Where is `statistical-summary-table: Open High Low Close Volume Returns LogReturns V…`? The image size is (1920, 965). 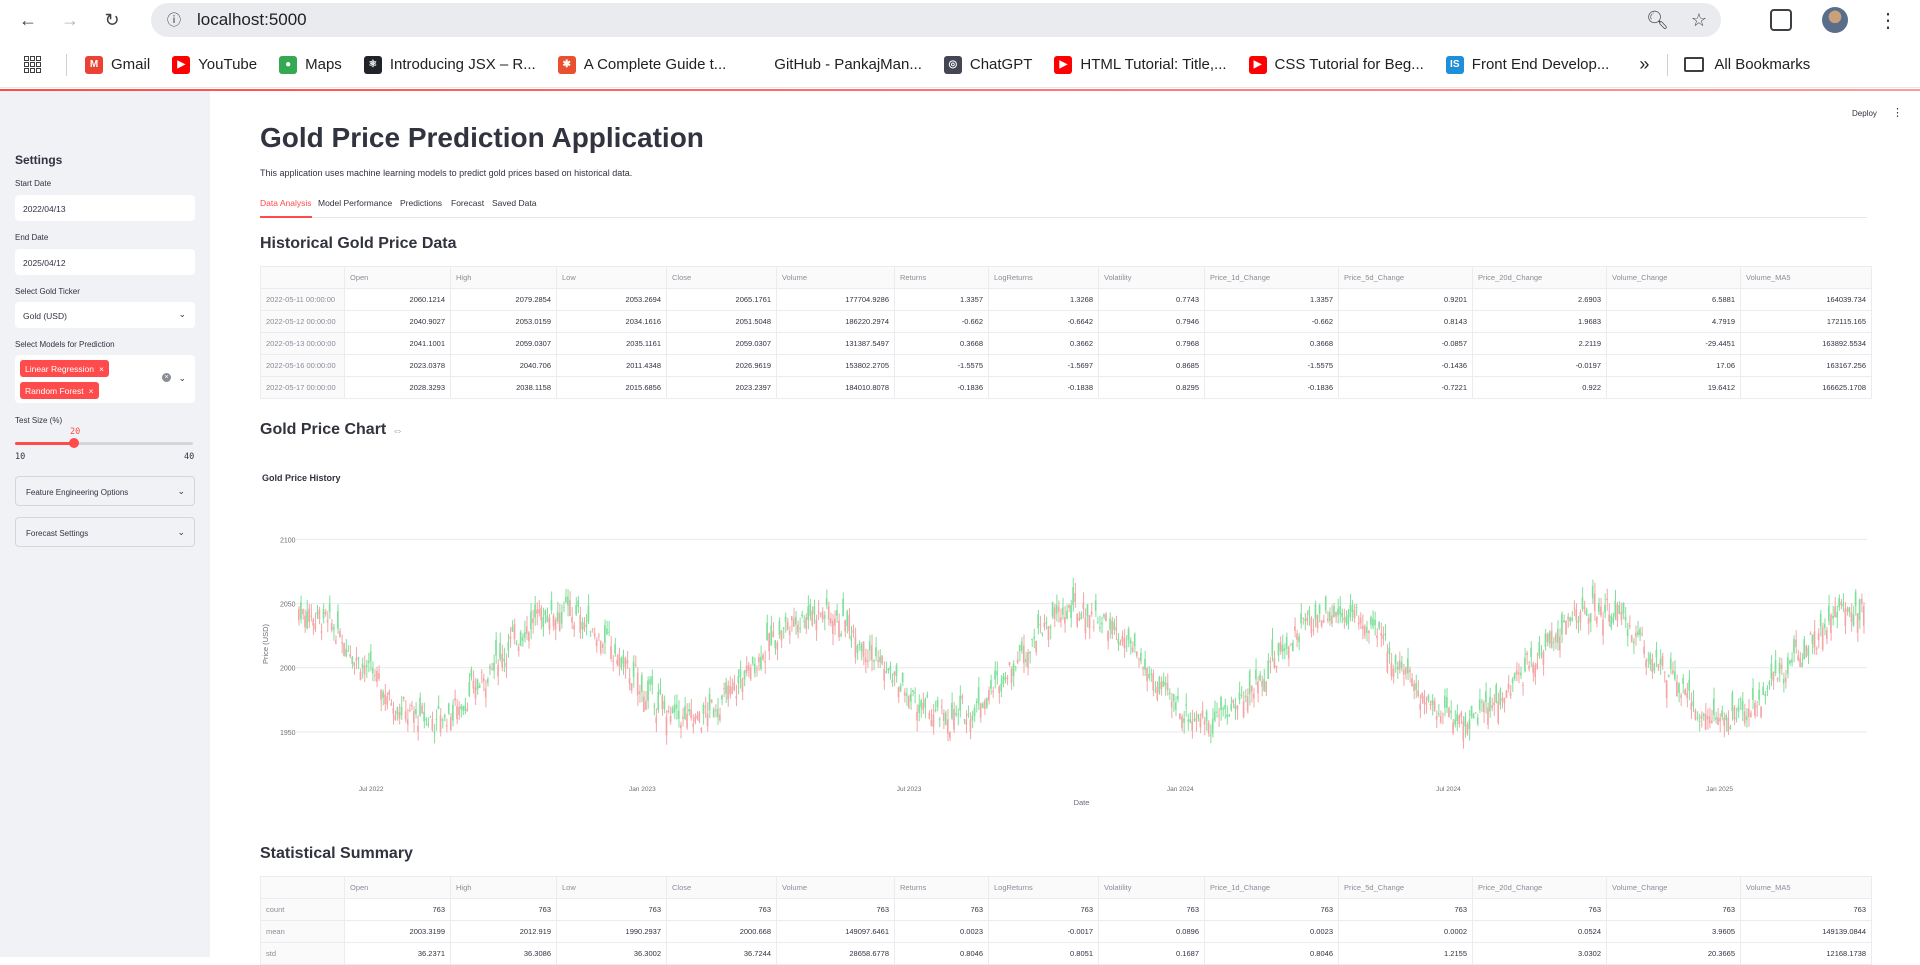
statistical-summary-table: Open High Low Close Volume Returns LogReturns V… is located at coordinates (1066, 920).